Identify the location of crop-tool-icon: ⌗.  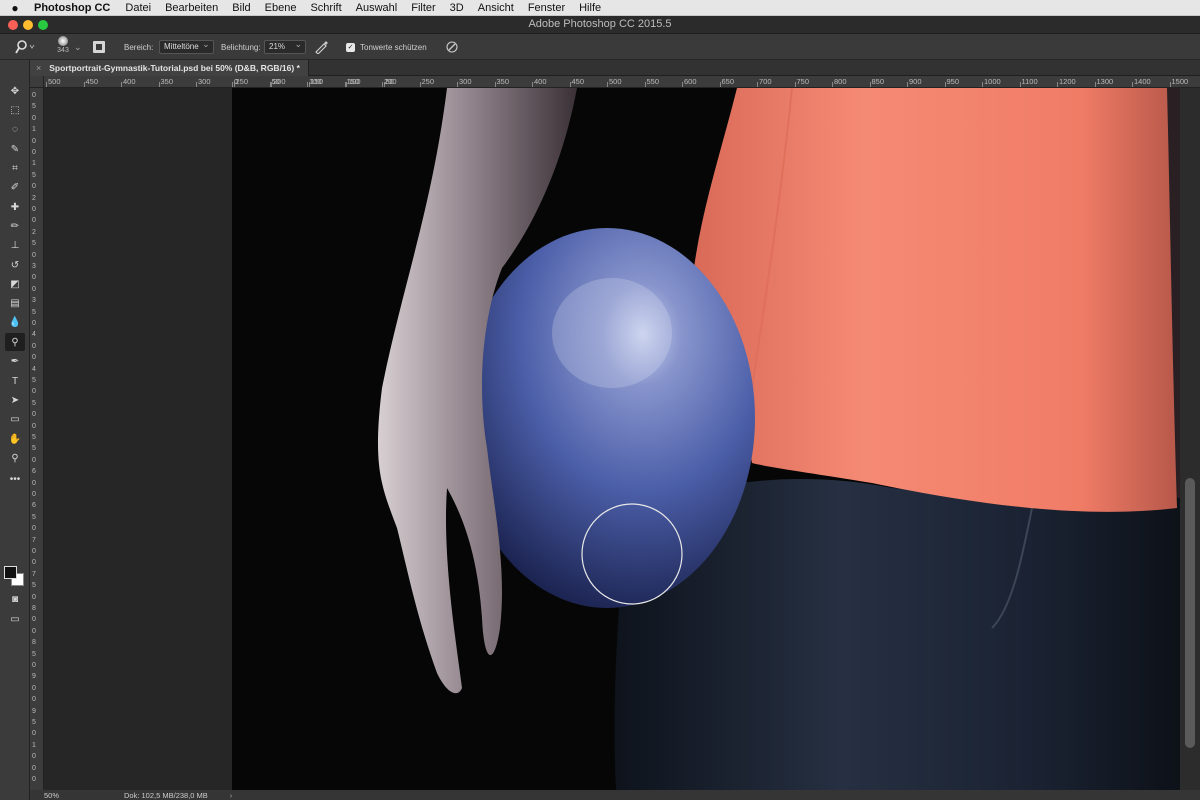
(15, 168).